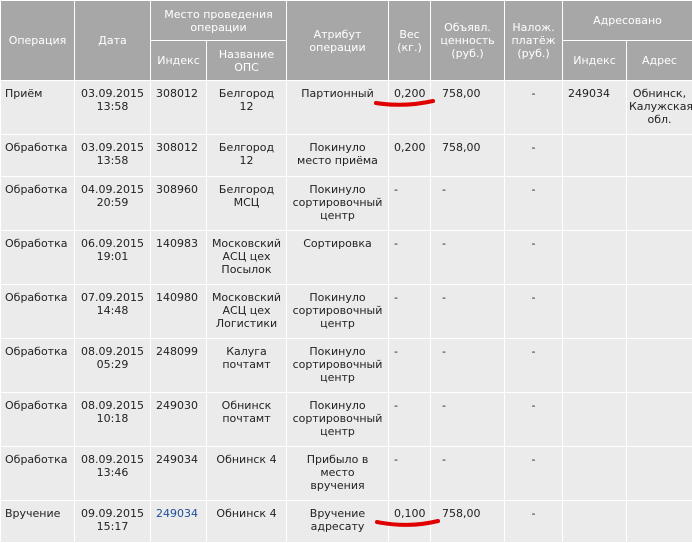 The height and width of the screenshot is (543, 692). I want to click on cell-addr-index: 249034, so click(595, 108).